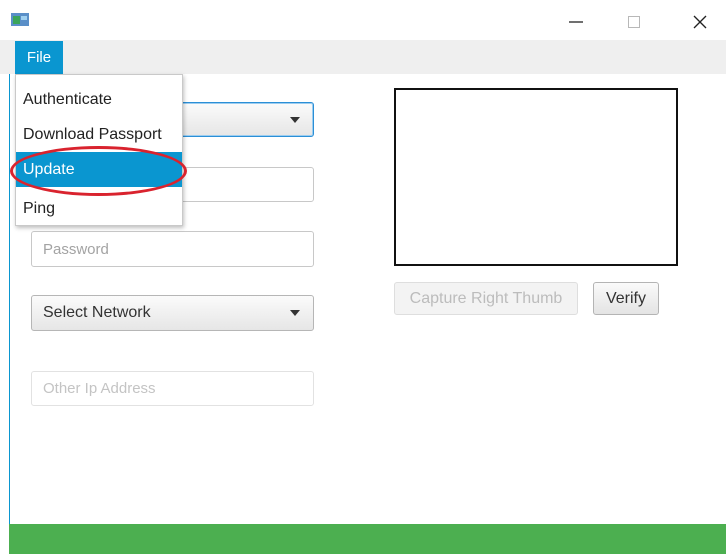 The height and width of the screenshot is (554, 726). I want to click on app-window-icon, so click(20, 19).